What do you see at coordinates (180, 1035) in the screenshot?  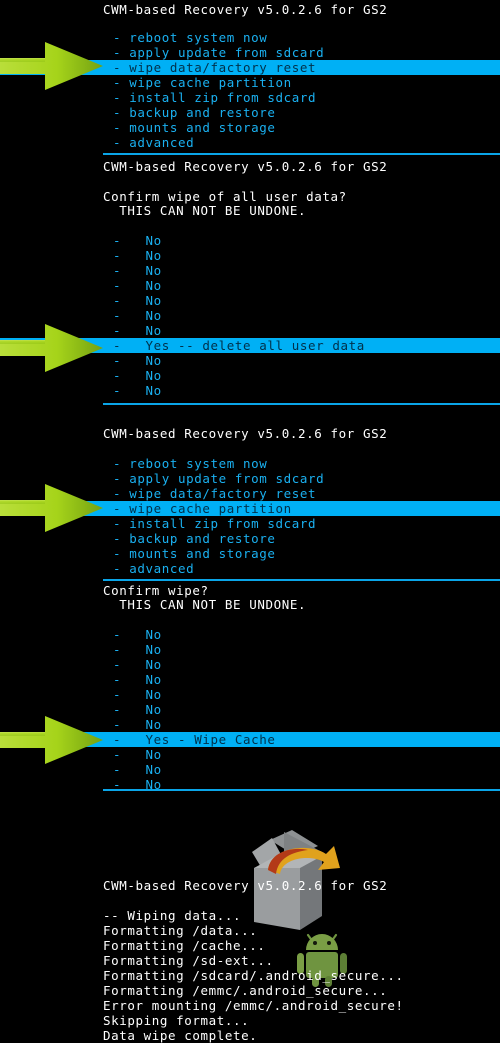 I see `log-line-9: Data wipe complete.` at bounding box center [180, 1035].